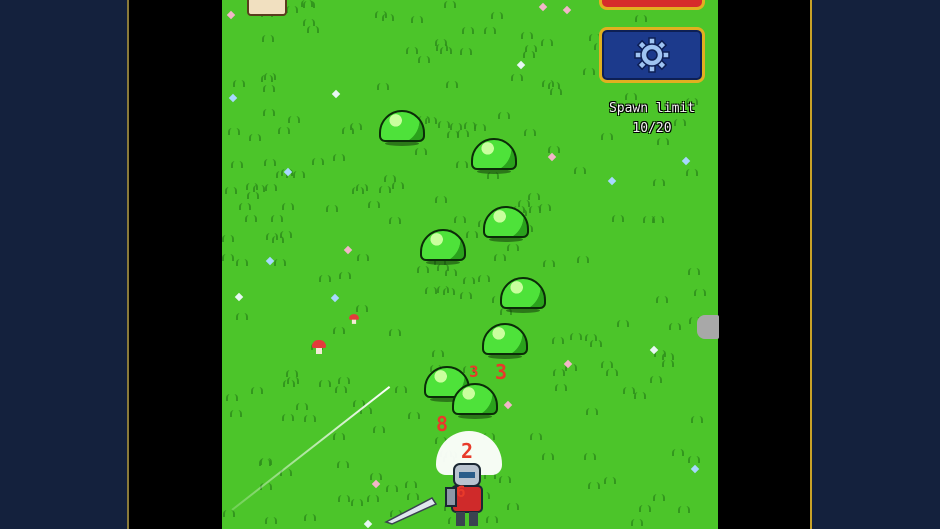 Image resolution: width=940 pixels, height=529 pixels. Describe the element at coordinates (267, 8) in the screenshot. I see `inventory-icon` at that location.